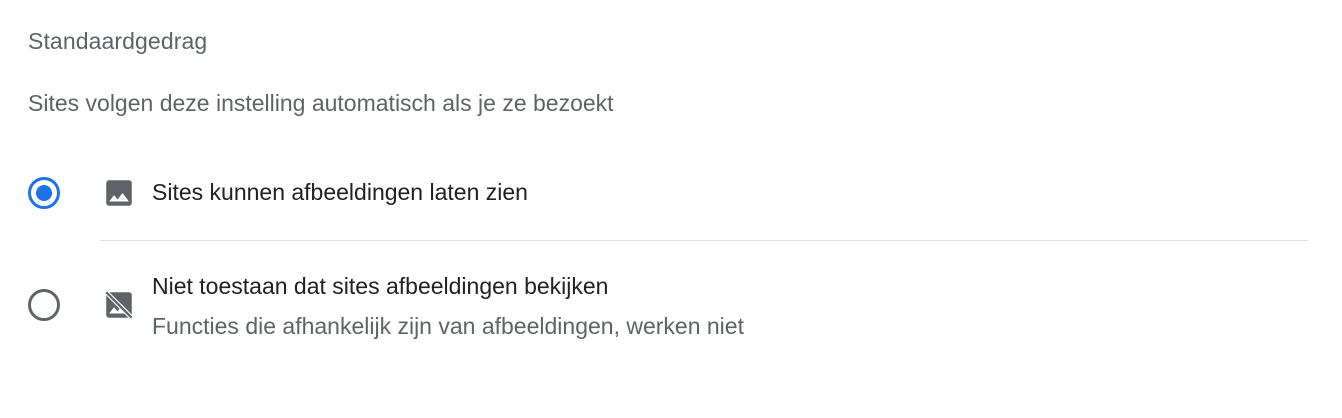 This screenshot has width=1342, height=418. I want to click on radio-allow-images, so click(44, 193).